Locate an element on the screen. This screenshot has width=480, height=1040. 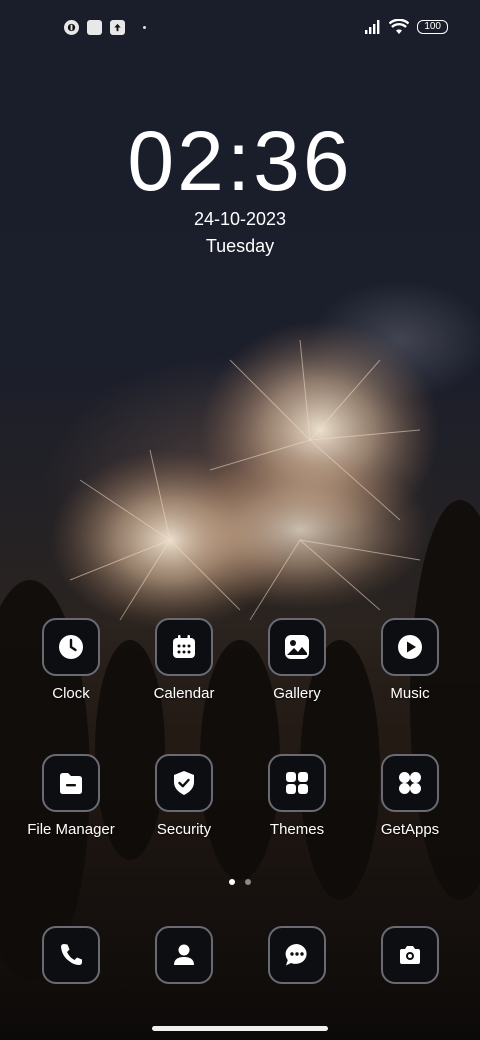
app-label-clock: Clock is located at coordinates (71, 693).